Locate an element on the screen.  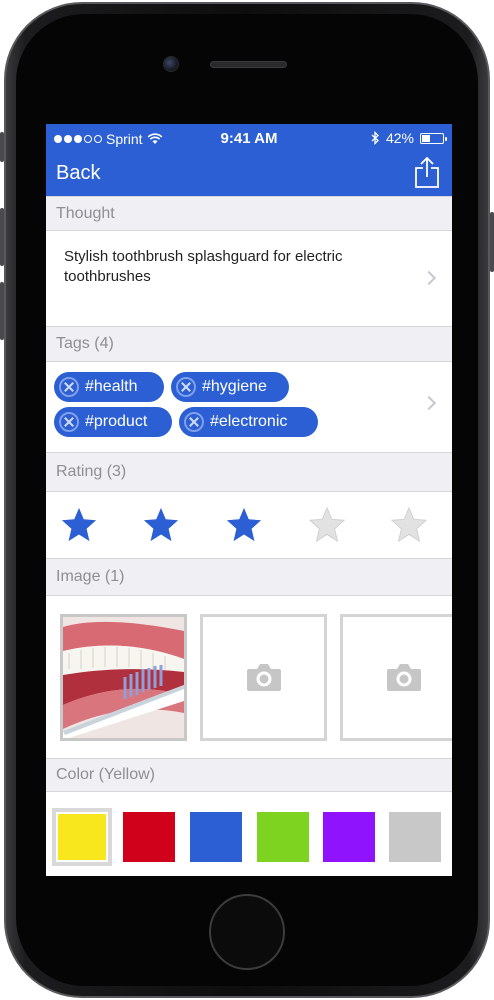
rating-row is located at coordinates (249, 525).